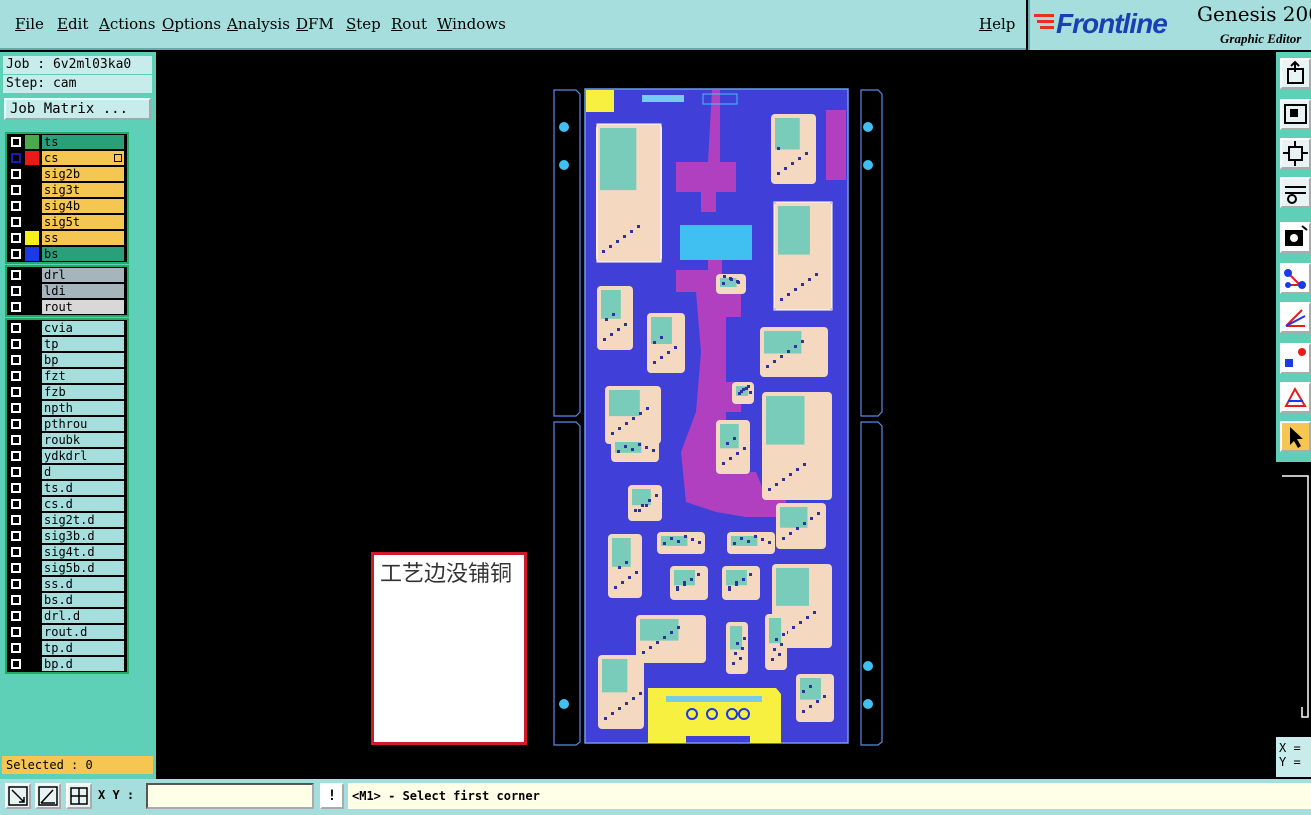  Describe the element at coordinates (18, 796) in the screenshot. I see `zoom-area-icon` at that location.